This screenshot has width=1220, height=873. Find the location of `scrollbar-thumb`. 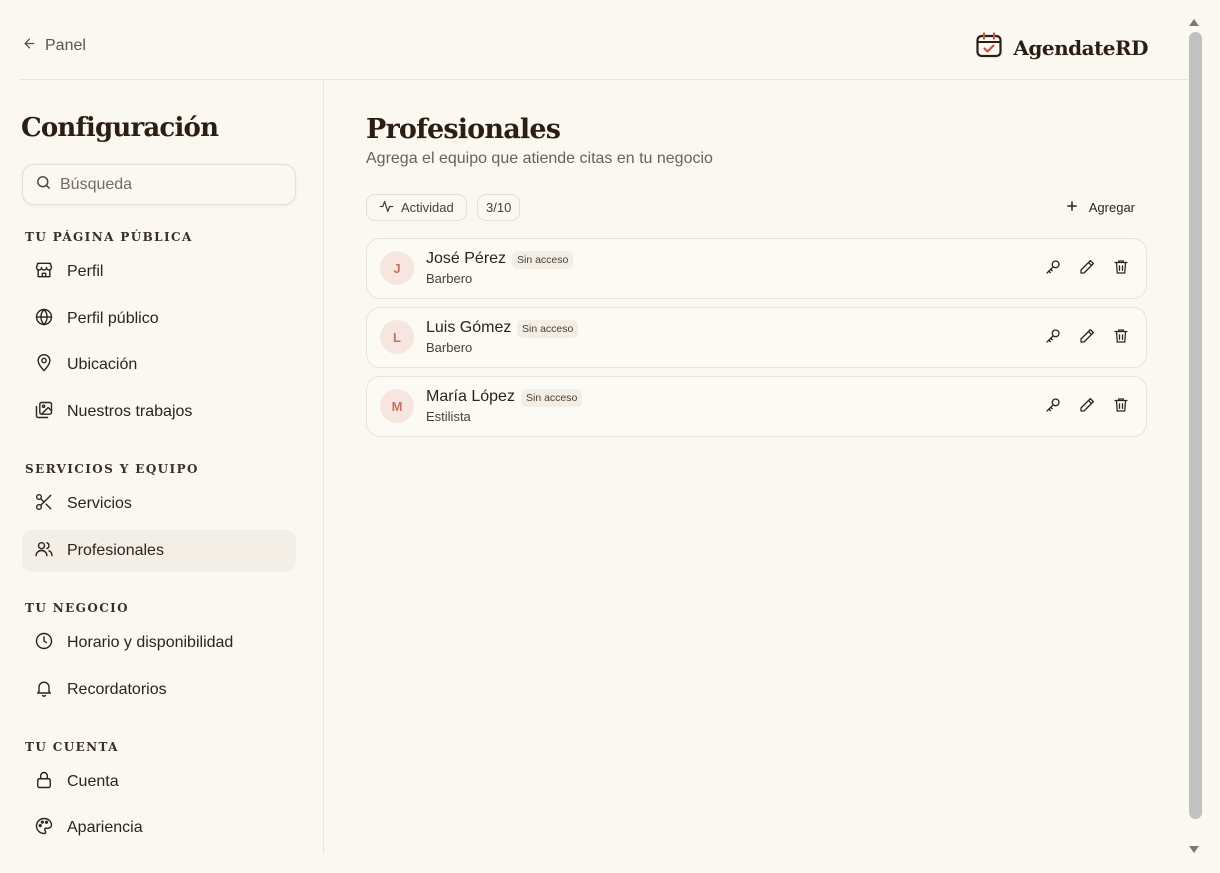

scrollbar-thumb is located at coordinates (1195, 425).